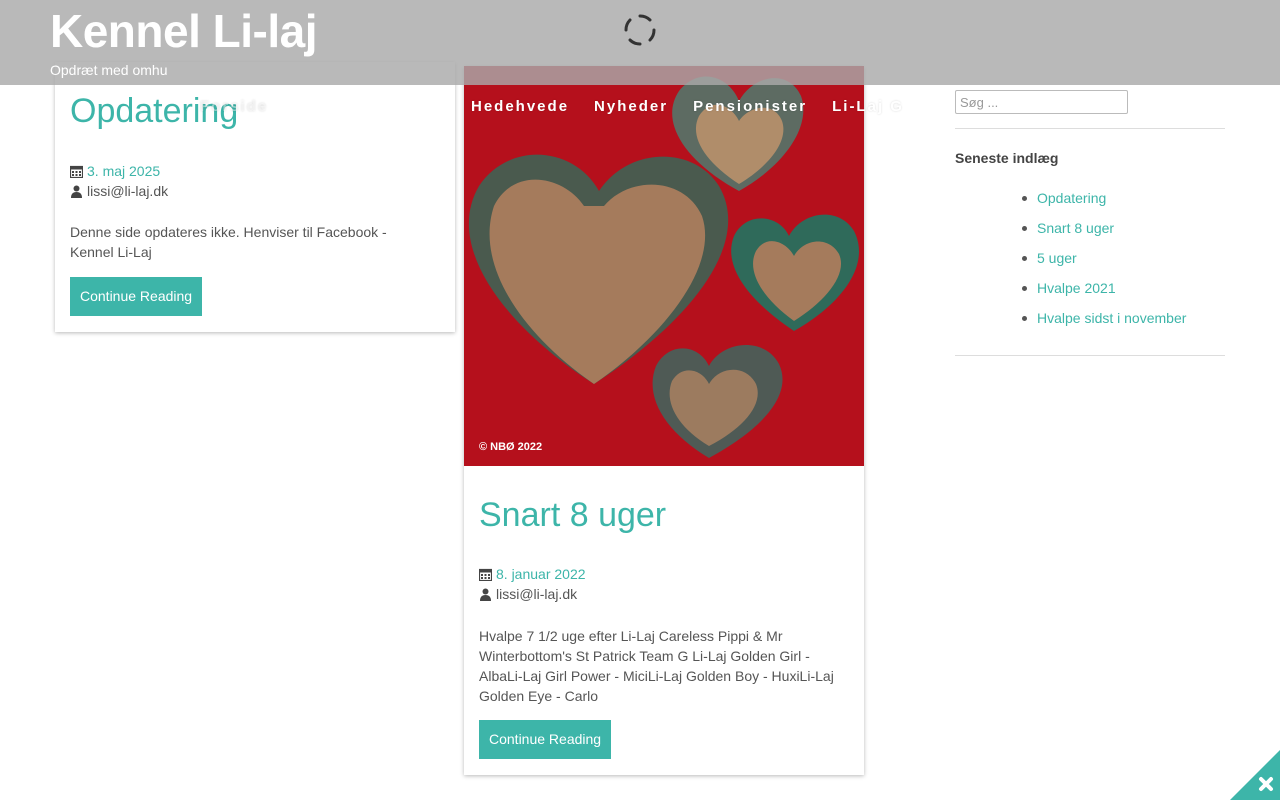 This screenshot has width=1280, height=800. What do you see at coordinates (1111, 318) in the screenshot?
I see `recent-post-link: Hvalpe sidst i november` at bounding box center [1111, 318].